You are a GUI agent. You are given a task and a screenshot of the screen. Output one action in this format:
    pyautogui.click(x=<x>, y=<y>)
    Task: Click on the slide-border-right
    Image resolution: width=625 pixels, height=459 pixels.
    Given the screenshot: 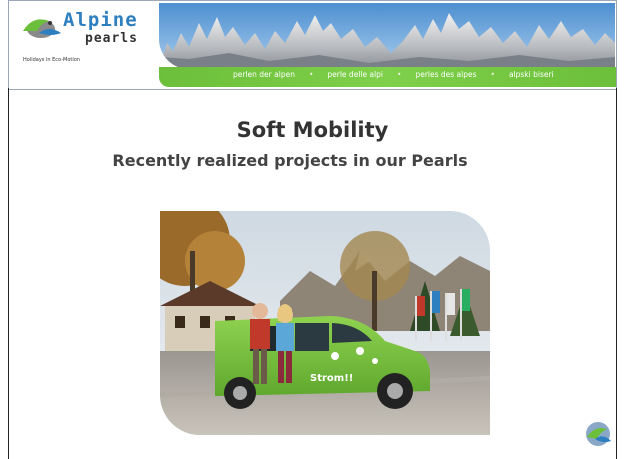 What is the action you would take?
    pyautogui.click(x=616, y=273)
    